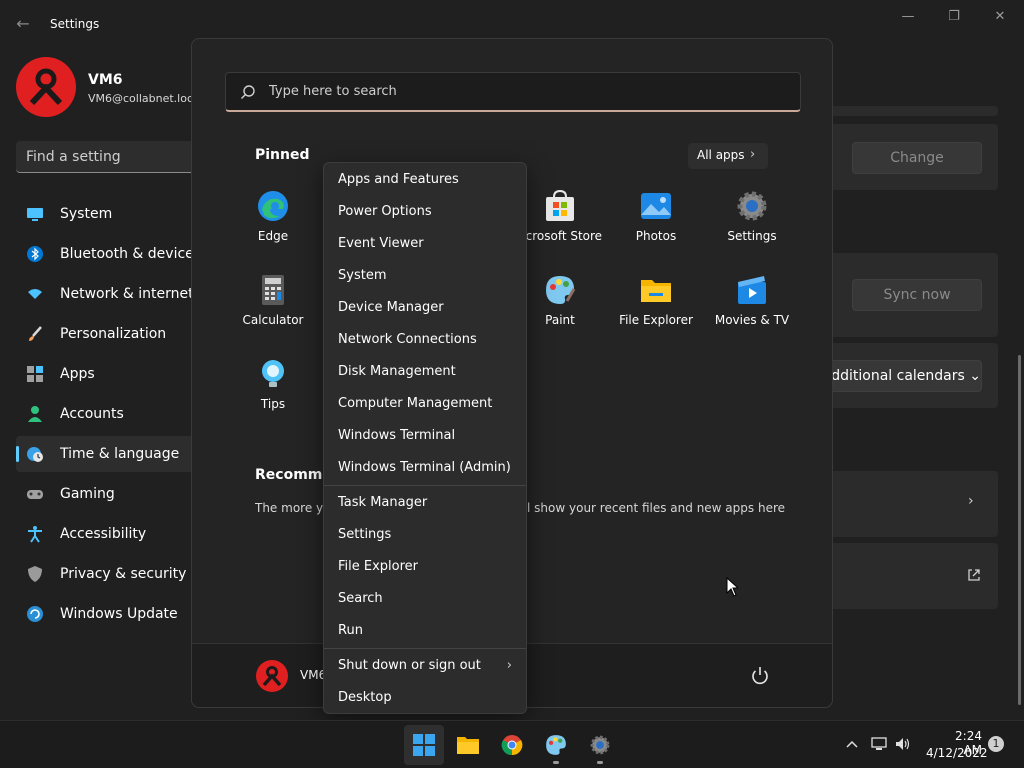  What do you see at coordinates (1000, 17) in the screenshot?
I see `close-button: ✕` at bounding box center [1000, 17].